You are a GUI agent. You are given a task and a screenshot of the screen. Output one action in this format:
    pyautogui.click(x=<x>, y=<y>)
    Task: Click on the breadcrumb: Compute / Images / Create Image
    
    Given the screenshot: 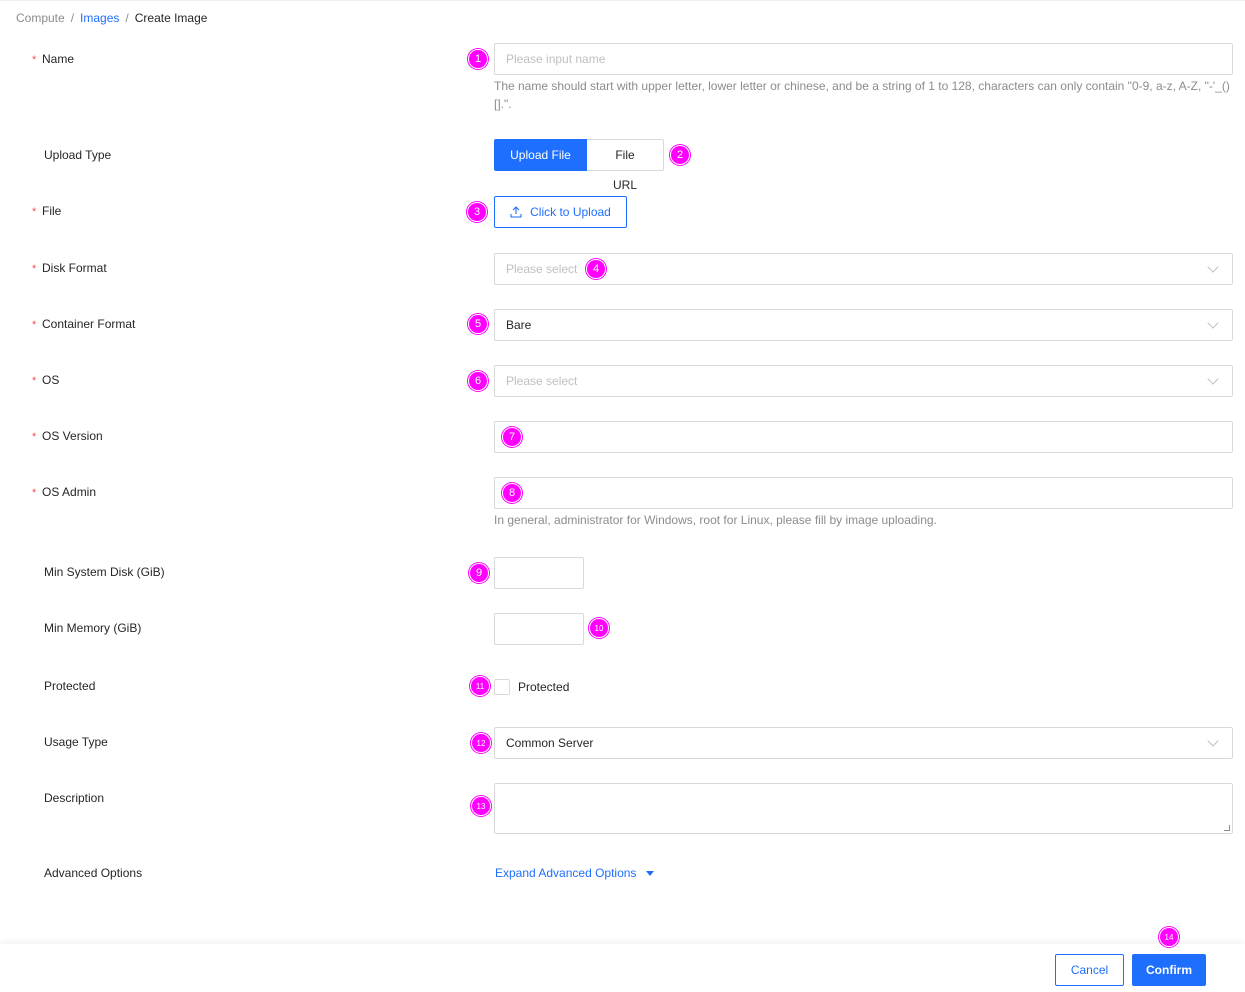 What is the action you would take?
    pyautogui.click(x=111, y=18)
    